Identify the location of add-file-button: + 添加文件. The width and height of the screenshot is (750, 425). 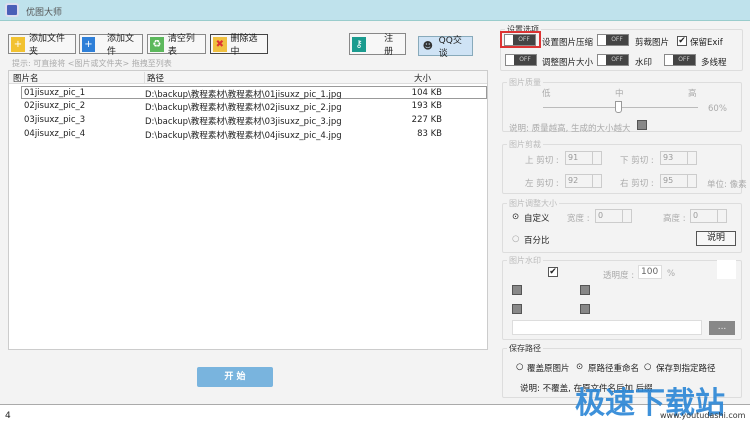
(111, 45).